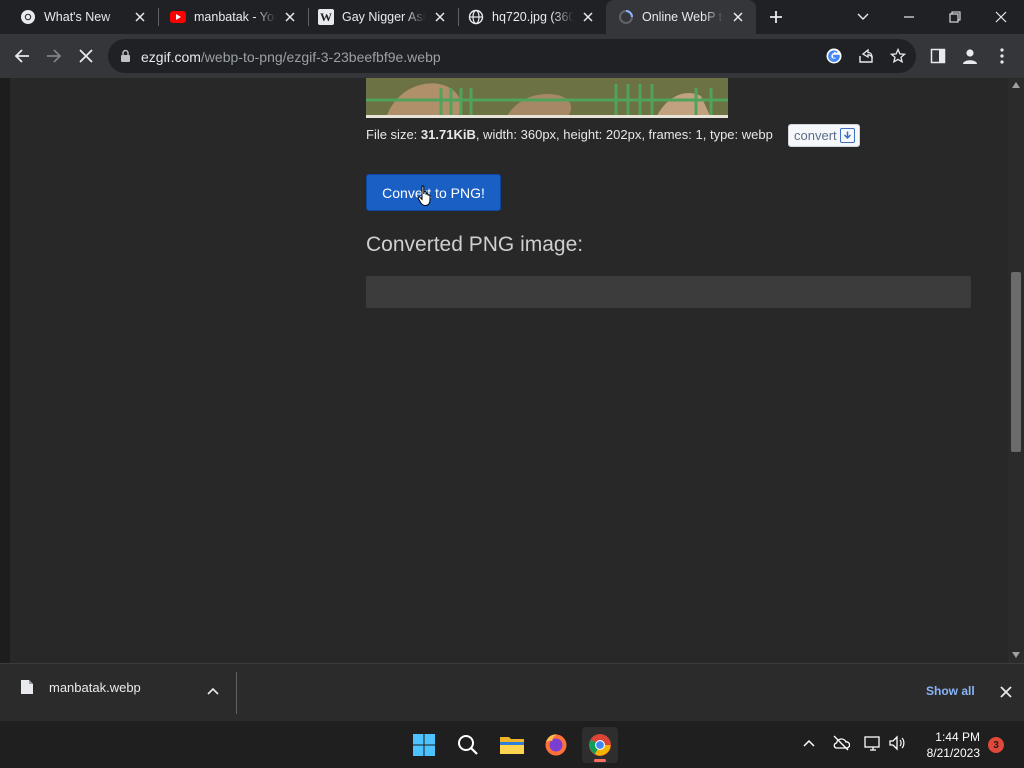 The image size is (1024, 768). Describe the element at coordinates (996, 745) in the screenshot. I see `notification-badge: 3` at that location.